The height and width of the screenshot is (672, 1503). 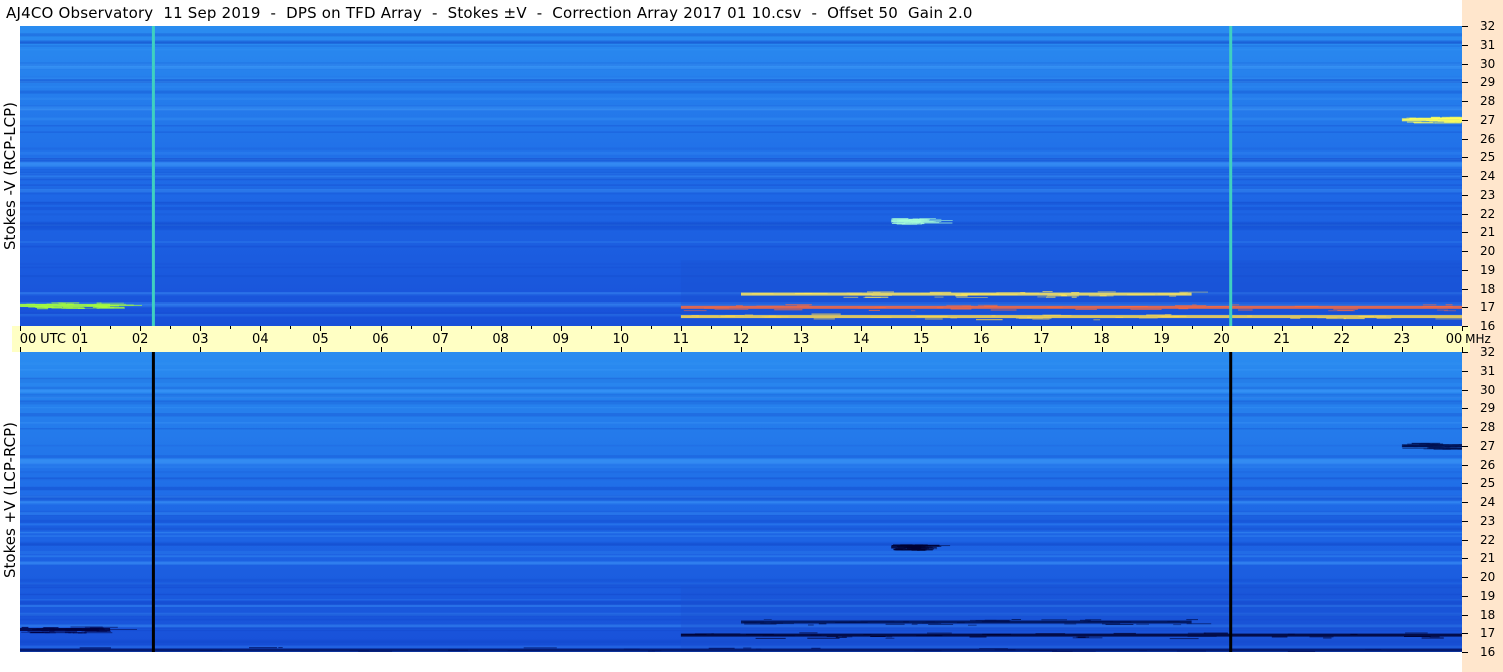 I want to click on frequency-tick-label: 27, so click(x=1488, y=445).